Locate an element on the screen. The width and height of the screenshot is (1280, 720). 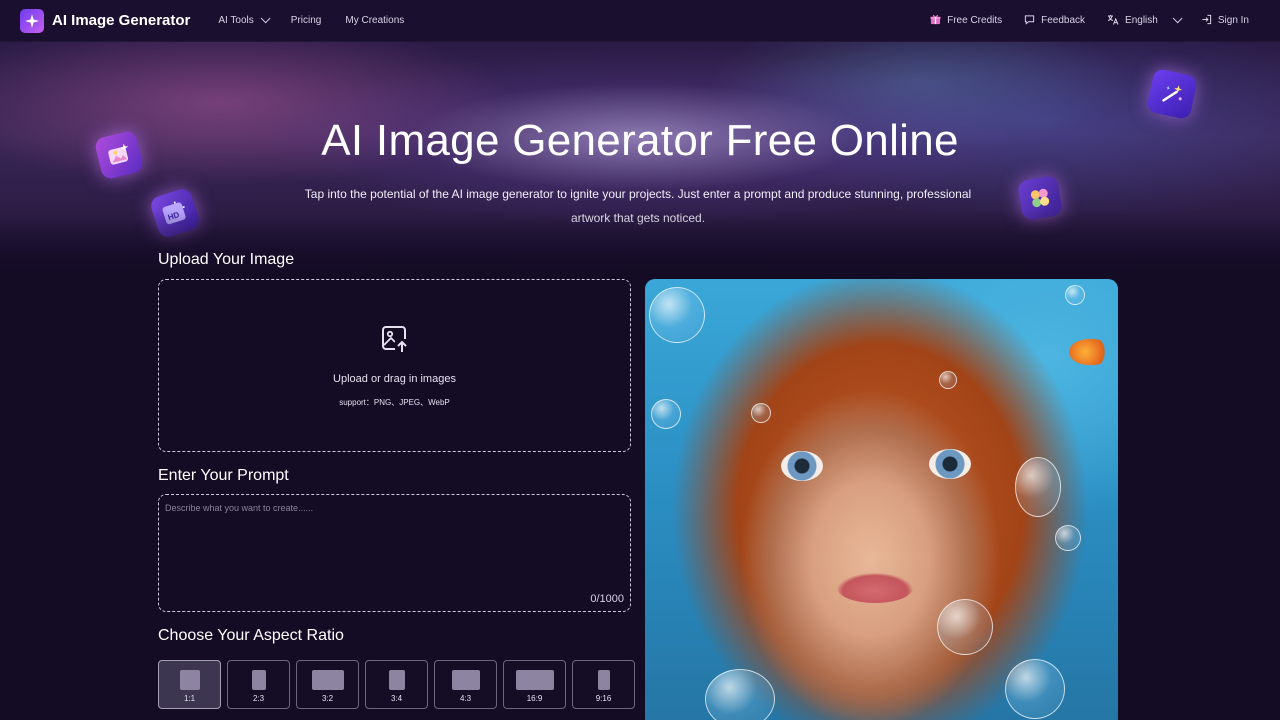
aspect-ratio-16-9: 16:9 is located at coordinates (534, 684).